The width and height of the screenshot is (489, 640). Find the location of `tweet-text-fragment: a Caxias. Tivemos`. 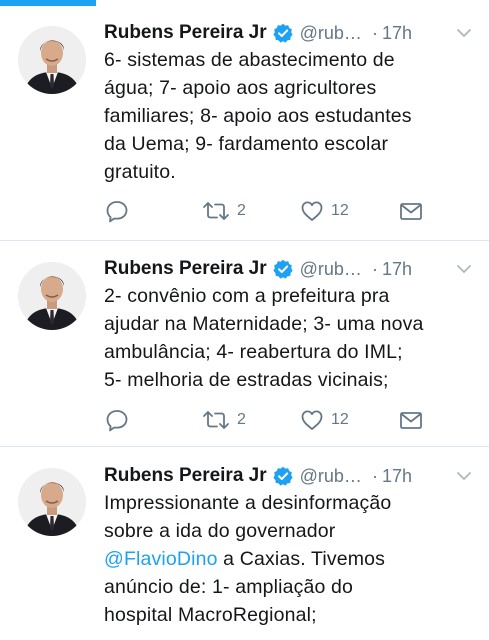

tweet-text-fragment: a Caxias. Tivemos is located at coordinates (304, 559).